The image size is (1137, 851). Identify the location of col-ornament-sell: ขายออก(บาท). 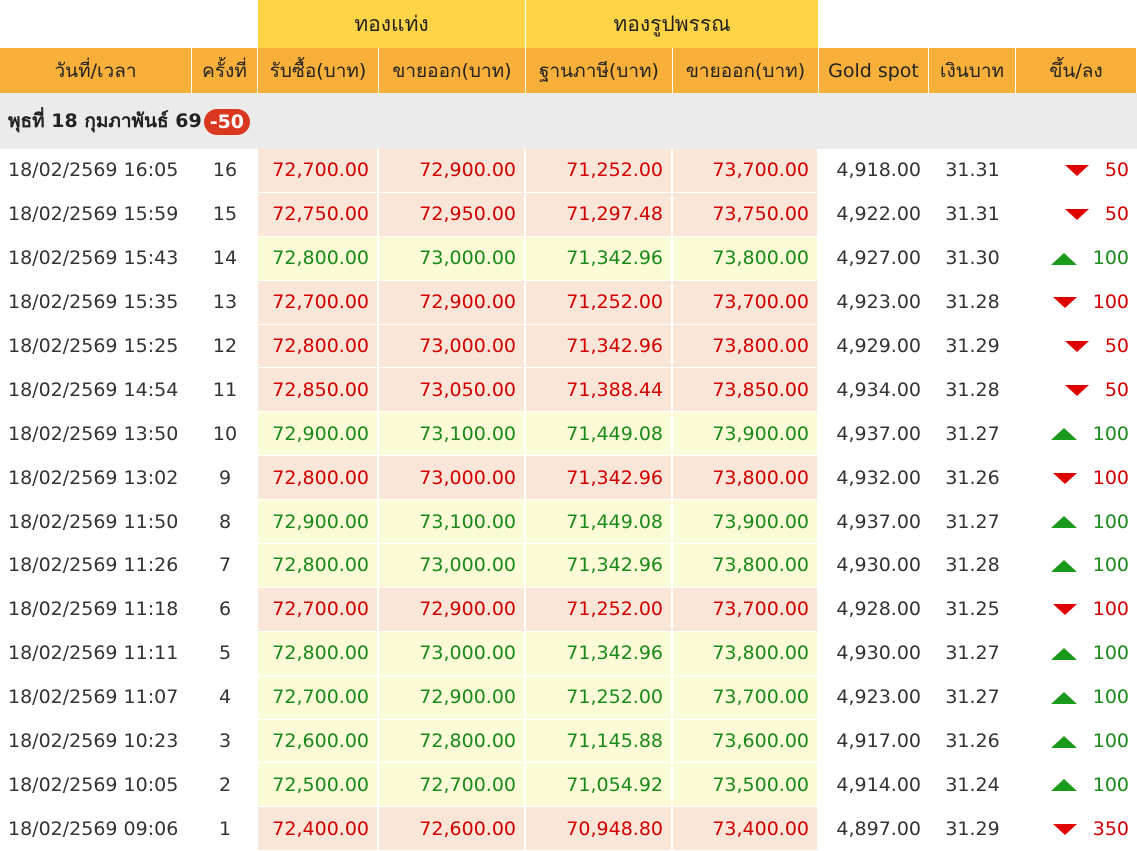
(746, 70).